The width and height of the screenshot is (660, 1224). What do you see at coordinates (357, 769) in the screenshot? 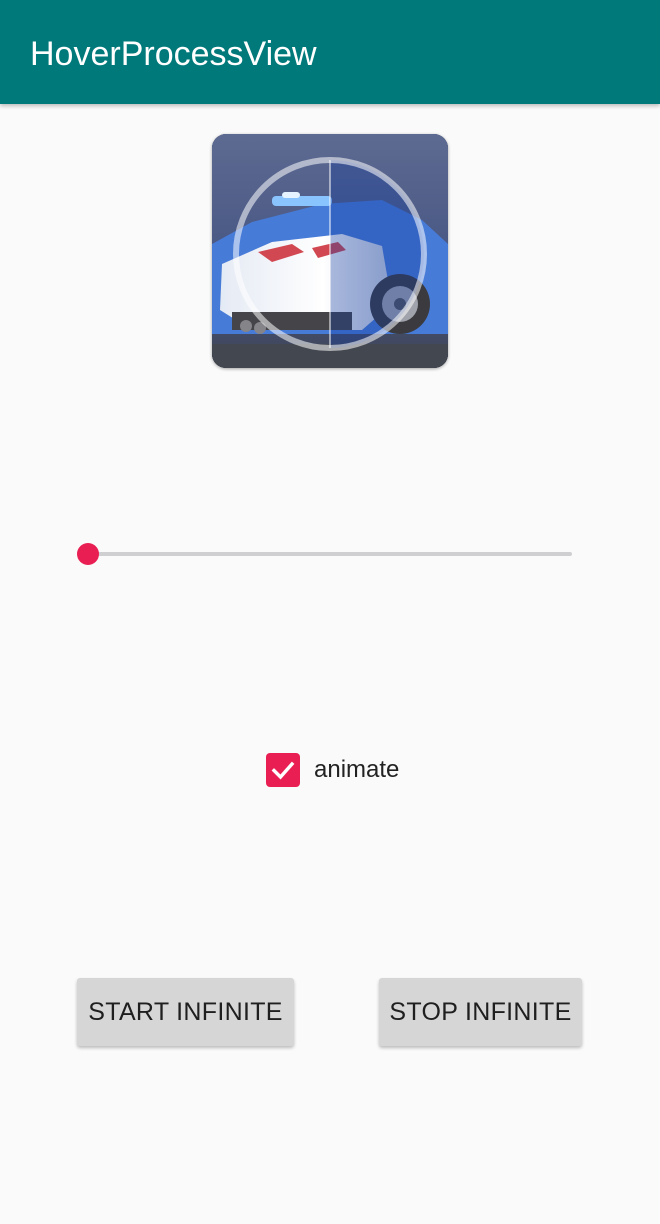
I see `animate-label: animate` at bounding box center [357, 769].